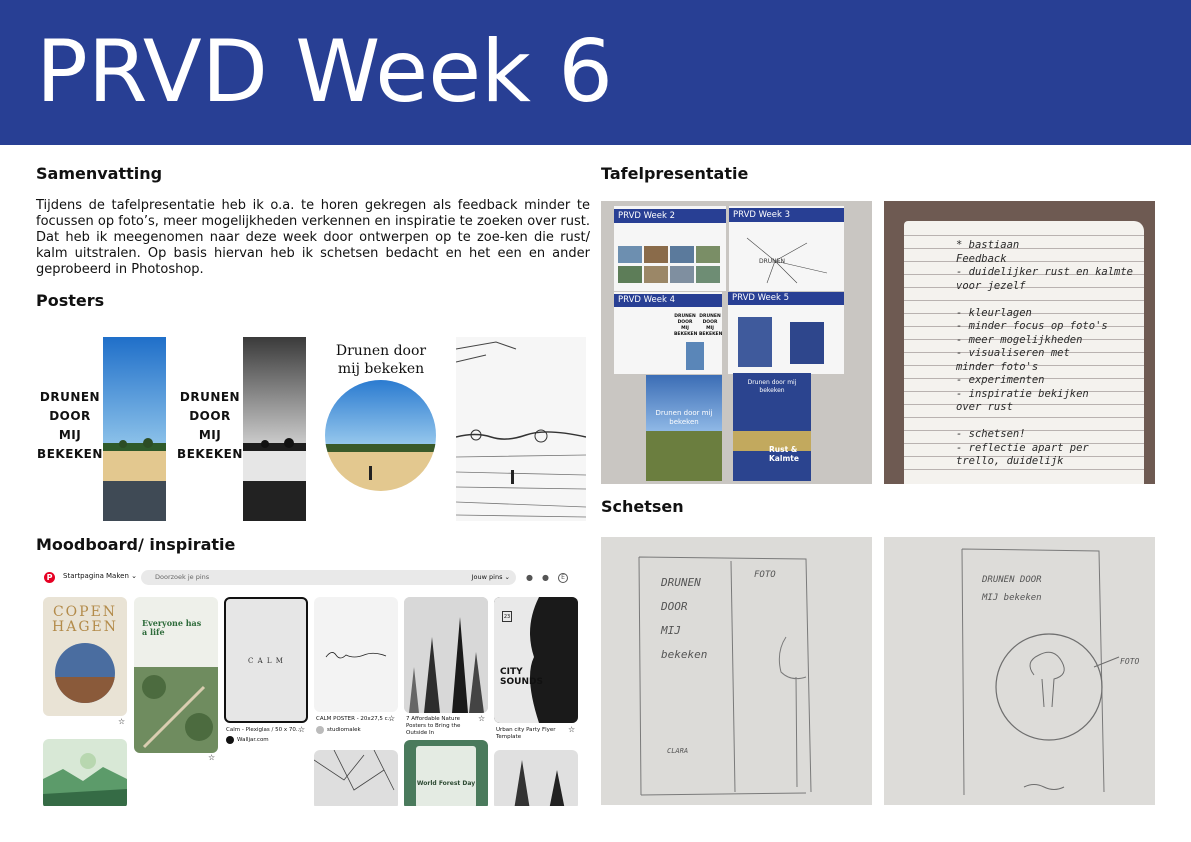 The height and width of the screenshot is (842, 1191). Describe the element at coordinates (507, 616) in the screenshot. I see `pin-city-date: 23` at that location.